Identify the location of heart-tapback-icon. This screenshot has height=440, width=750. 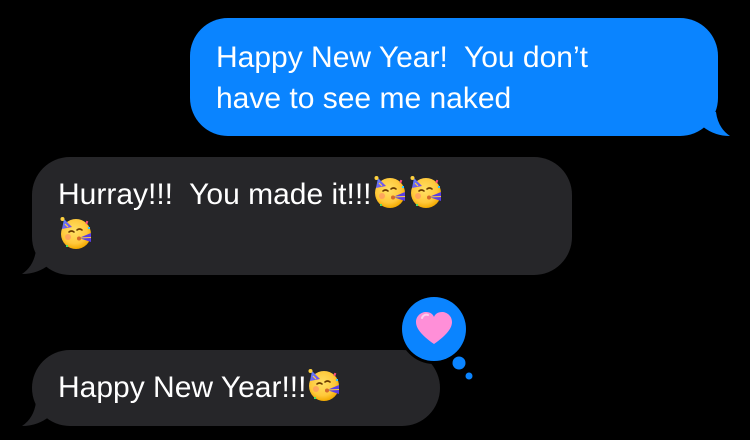
(439, 339).